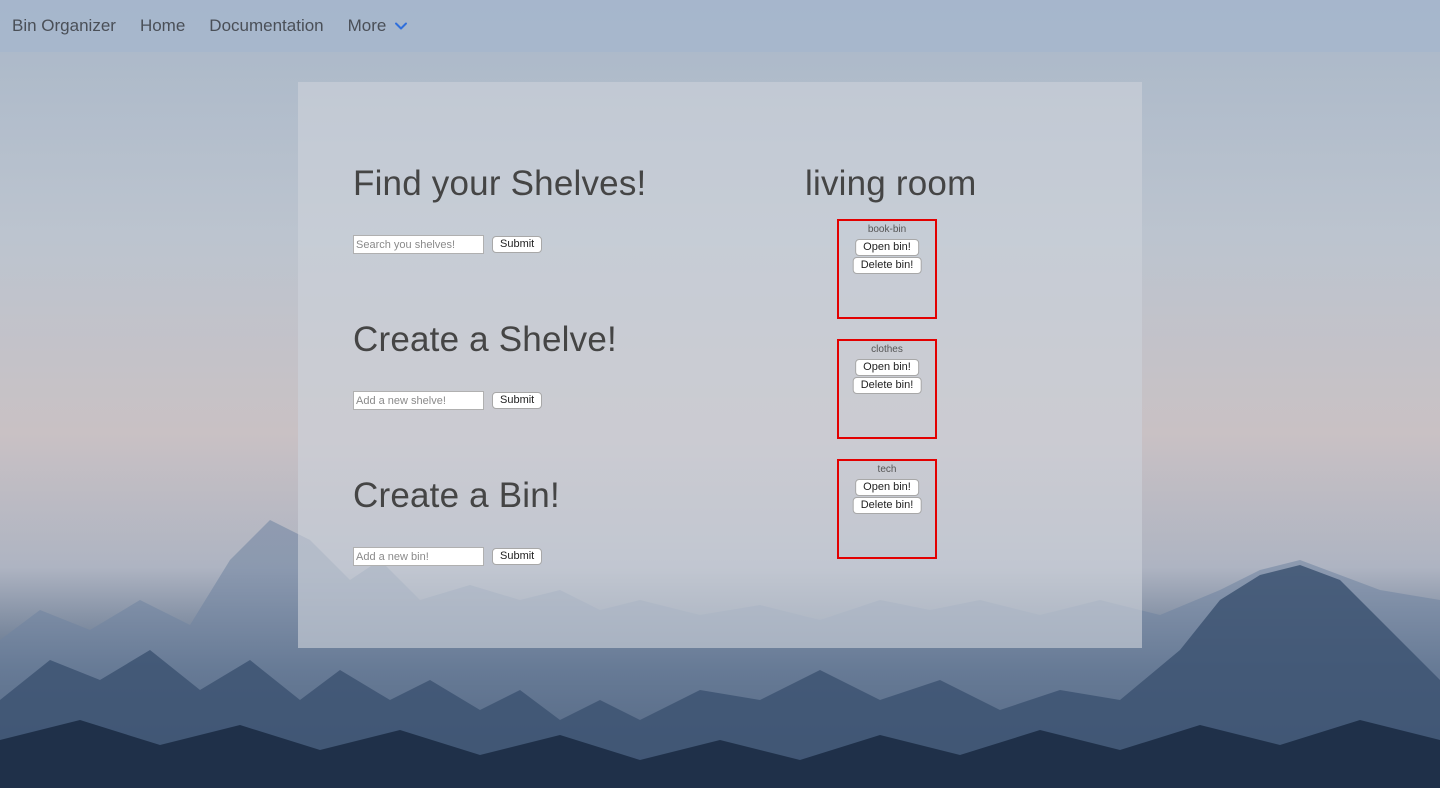 The image size is (1440, 788). I want to click on find-shelves-heading: Find your Shelves!, so click(500, 183).